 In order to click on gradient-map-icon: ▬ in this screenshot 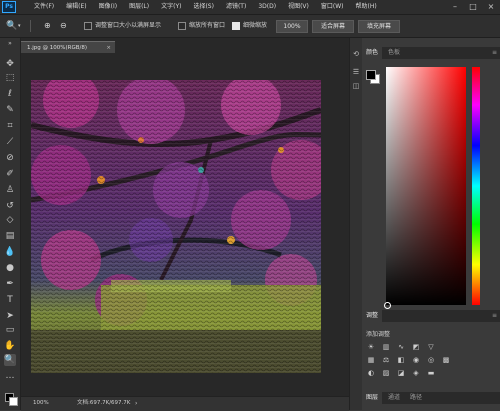, I will do `click(431, 373)`.